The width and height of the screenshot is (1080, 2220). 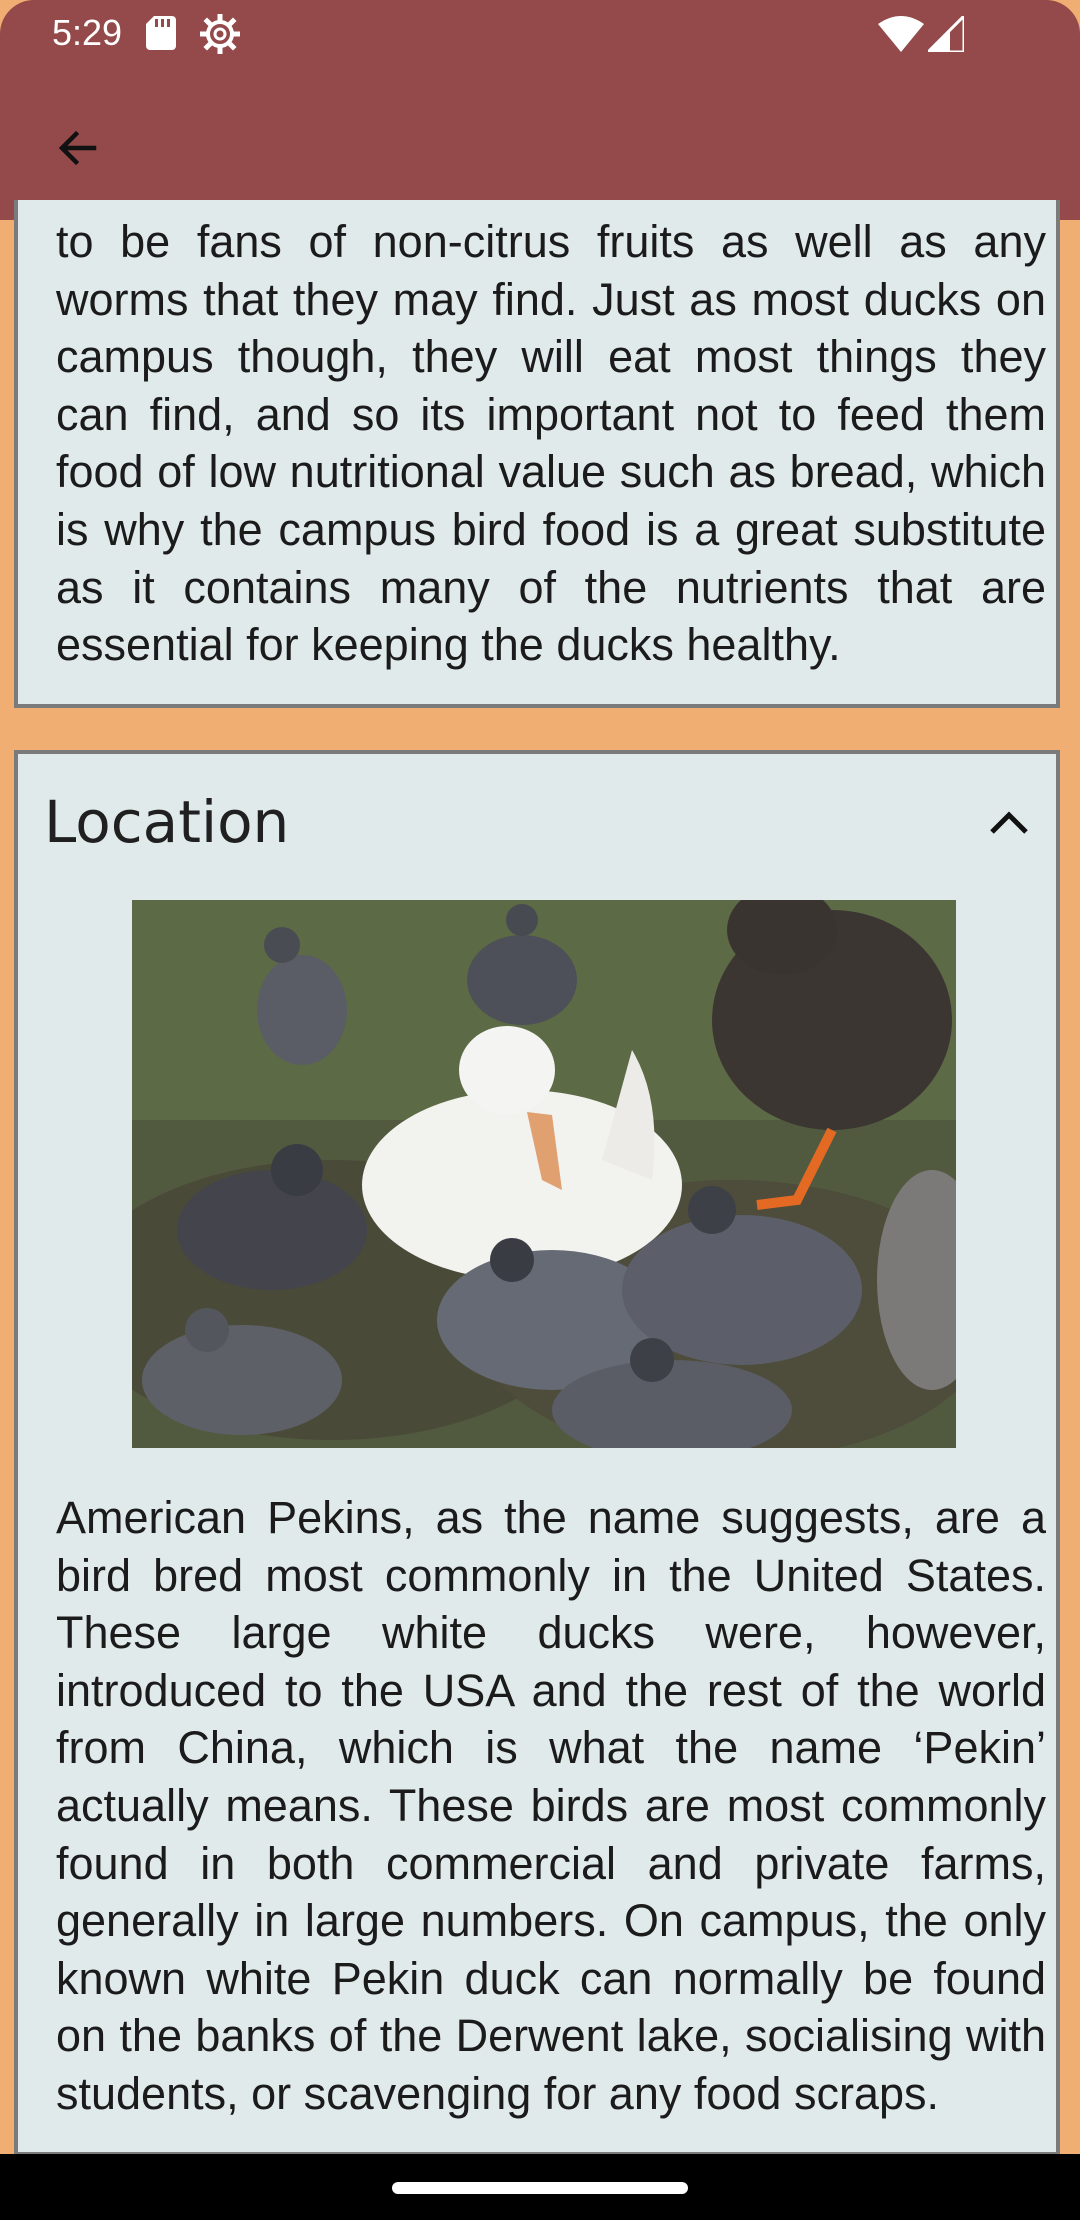 I want to click on wifi-icon, so click(x=901, y=34).